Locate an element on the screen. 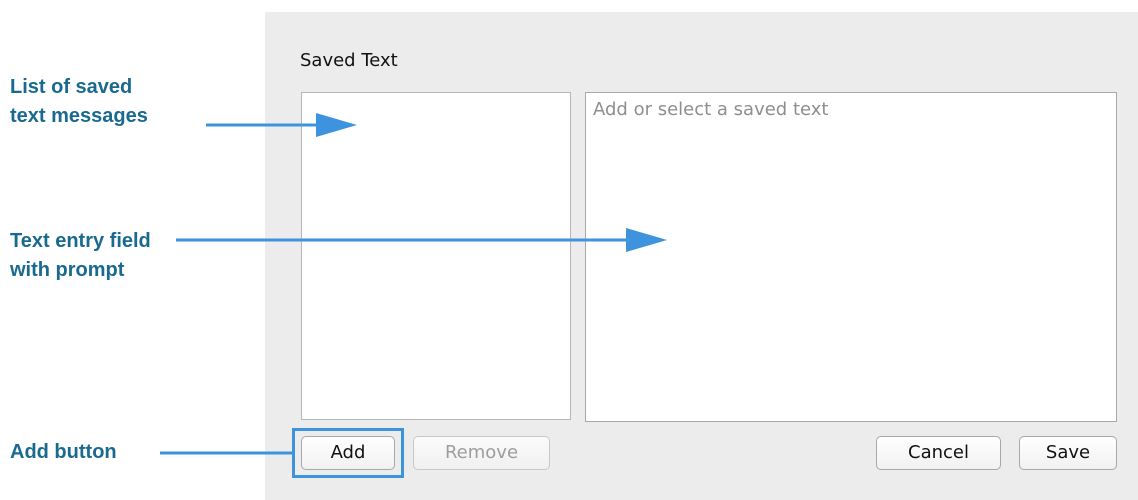  callout-text-entry-line-2: with prompt is located at coordinates (67, 270).